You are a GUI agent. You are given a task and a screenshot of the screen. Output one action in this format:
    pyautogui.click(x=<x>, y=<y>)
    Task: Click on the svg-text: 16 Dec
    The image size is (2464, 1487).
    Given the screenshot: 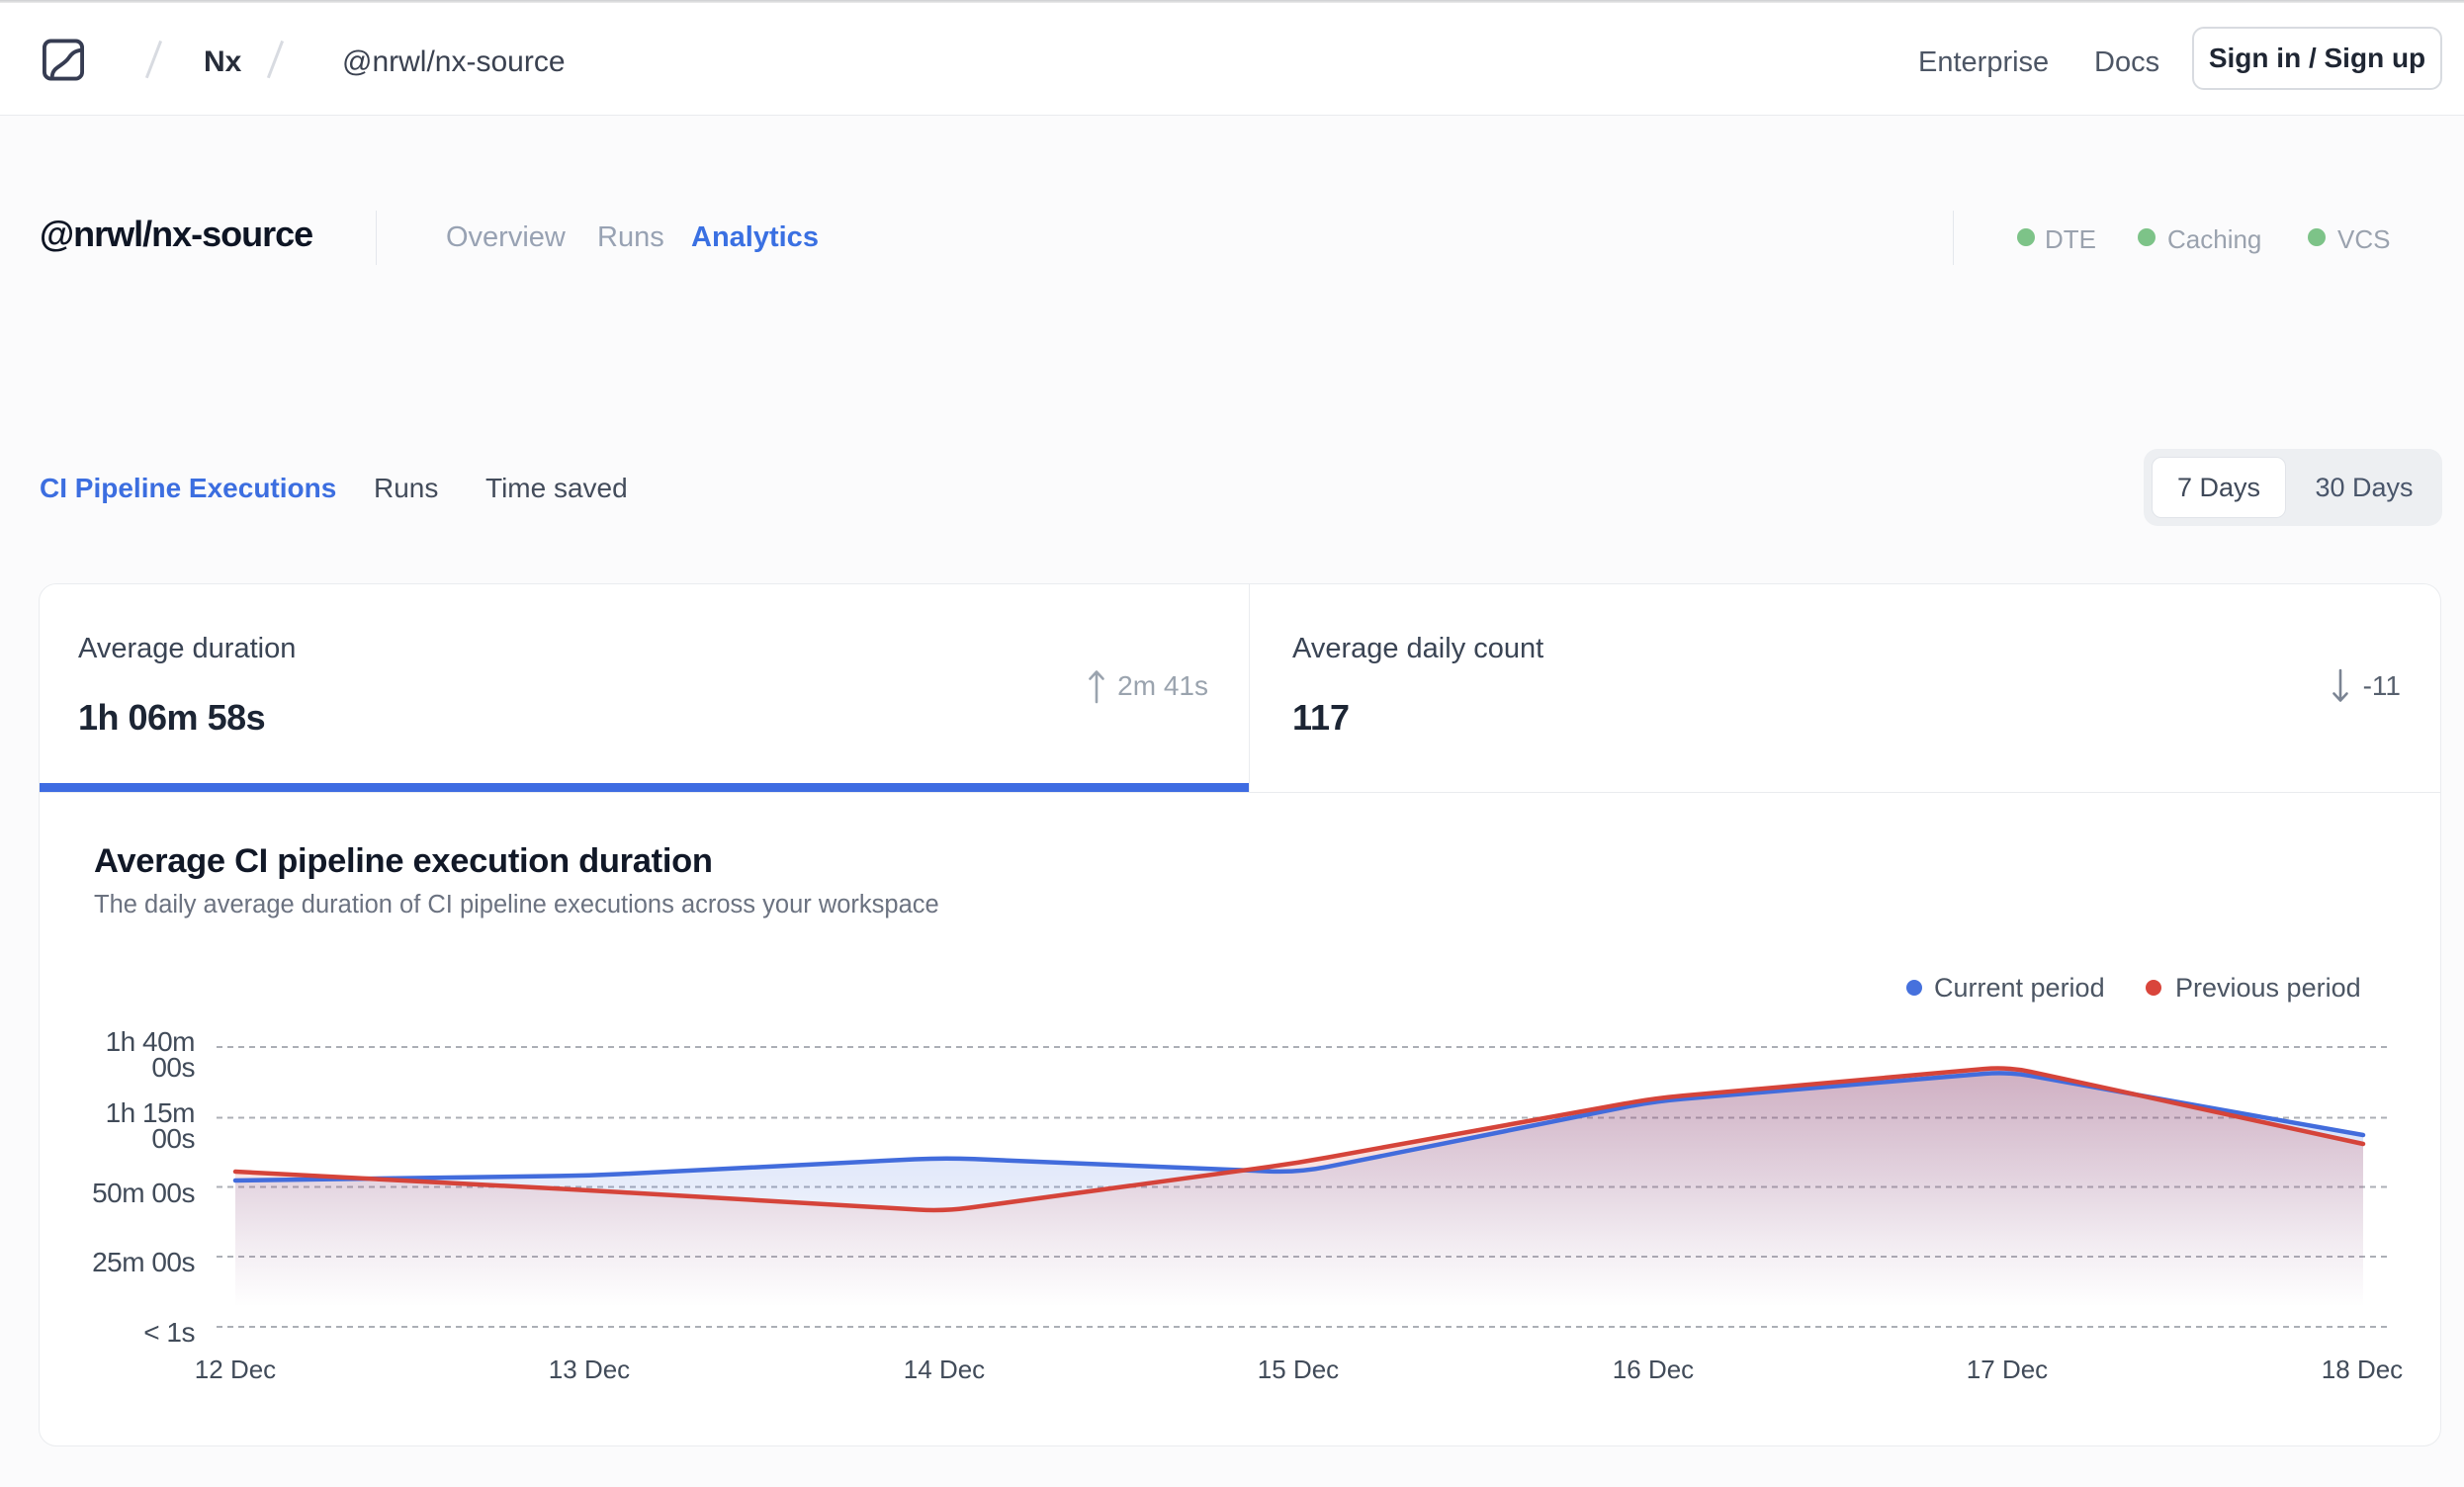 What is the action you would take?
    pyautogui.click(x=1654, y=1369)
    